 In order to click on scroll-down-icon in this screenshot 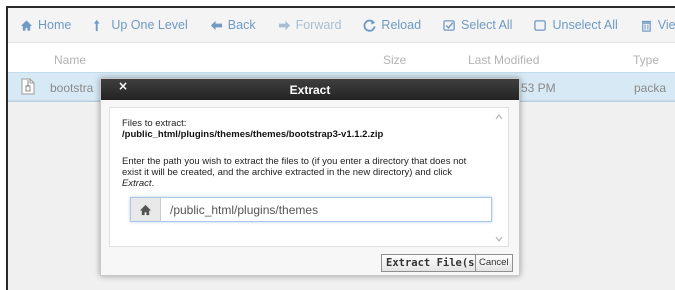, I will do `click(499, 239)`.